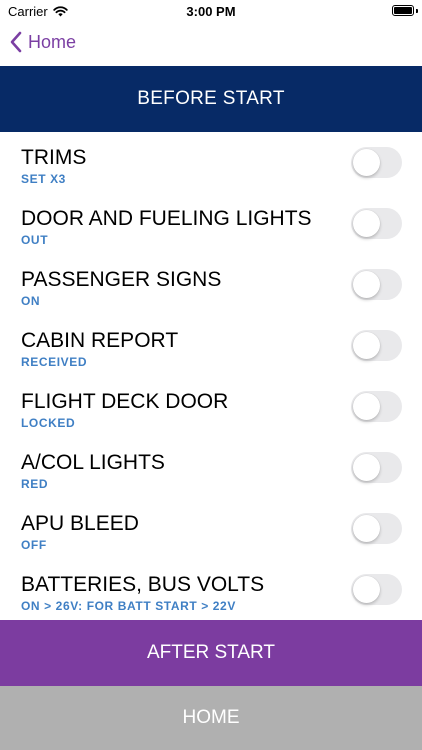 The height and width of the screenshot is (750, 422). Describe the element at coordinates (125, 401) in the screenshot. I see `item-title: FLIGHT DECK DOOR` at that location.